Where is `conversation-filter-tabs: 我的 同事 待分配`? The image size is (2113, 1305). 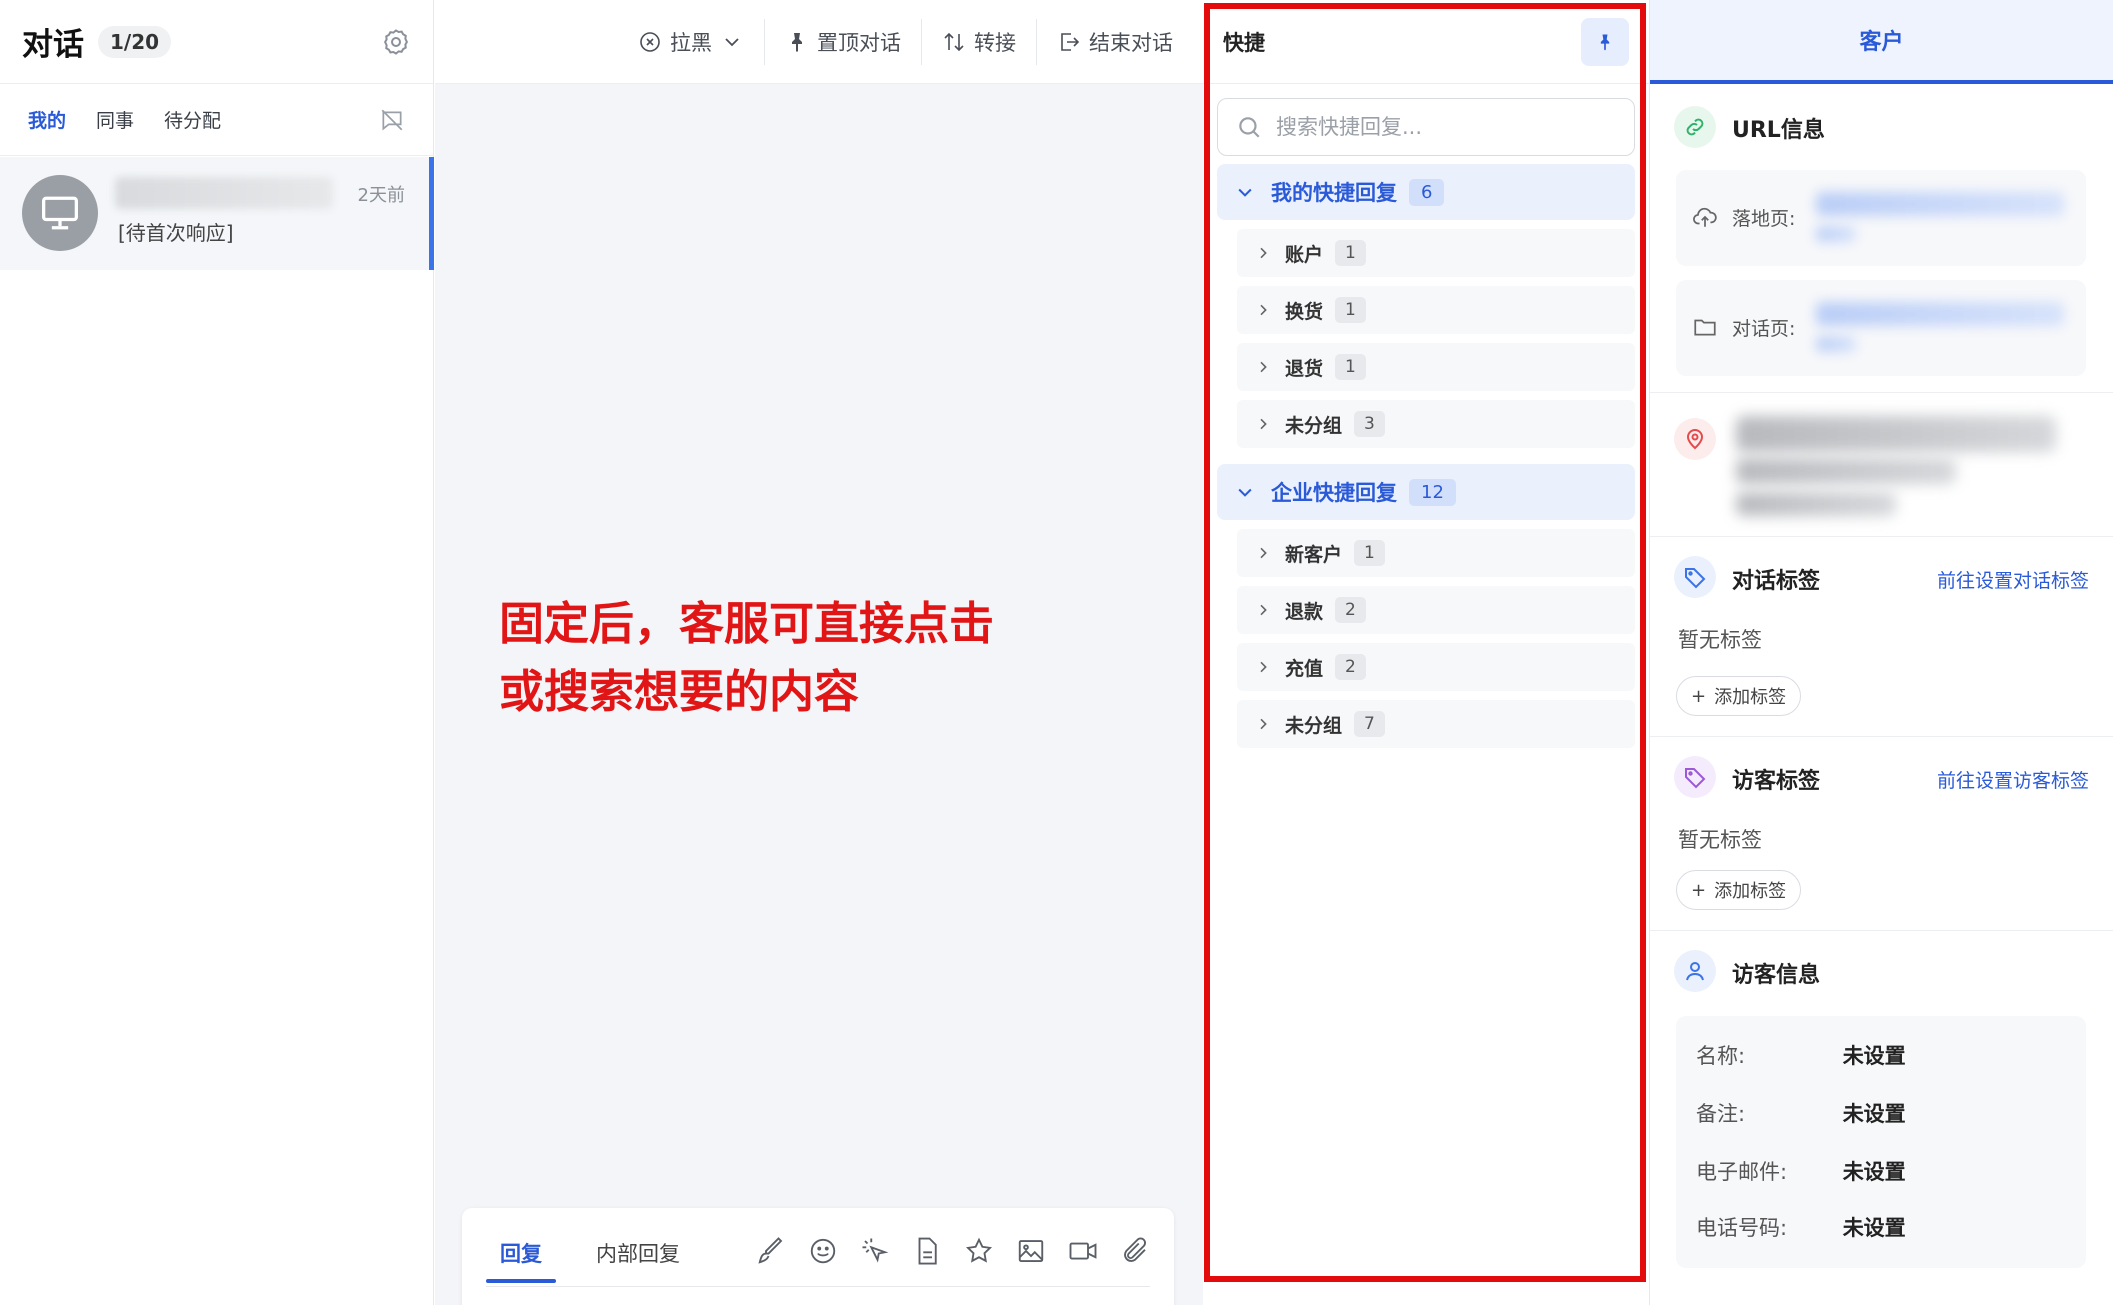 conversation-filter-tabs: 我的 同事 待分配 is located at coordinates (216, 120).